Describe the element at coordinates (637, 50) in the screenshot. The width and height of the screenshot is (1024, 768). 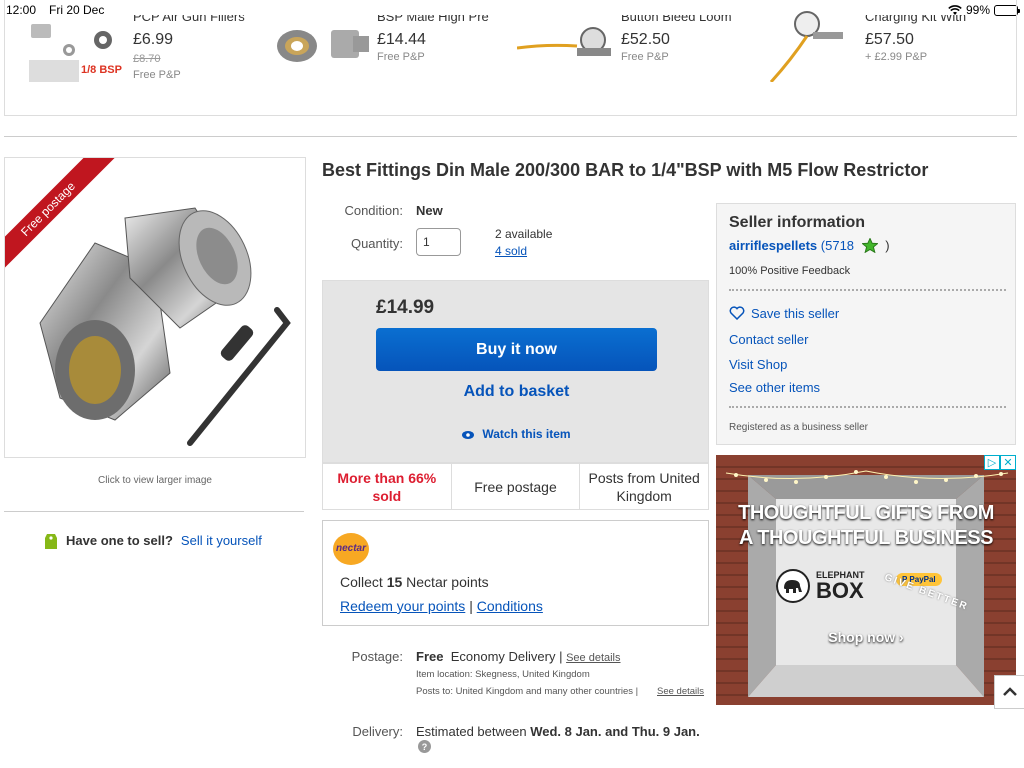
I see `carousel-item: Button Bleed Loom £52.50 Free P&P` at that location.